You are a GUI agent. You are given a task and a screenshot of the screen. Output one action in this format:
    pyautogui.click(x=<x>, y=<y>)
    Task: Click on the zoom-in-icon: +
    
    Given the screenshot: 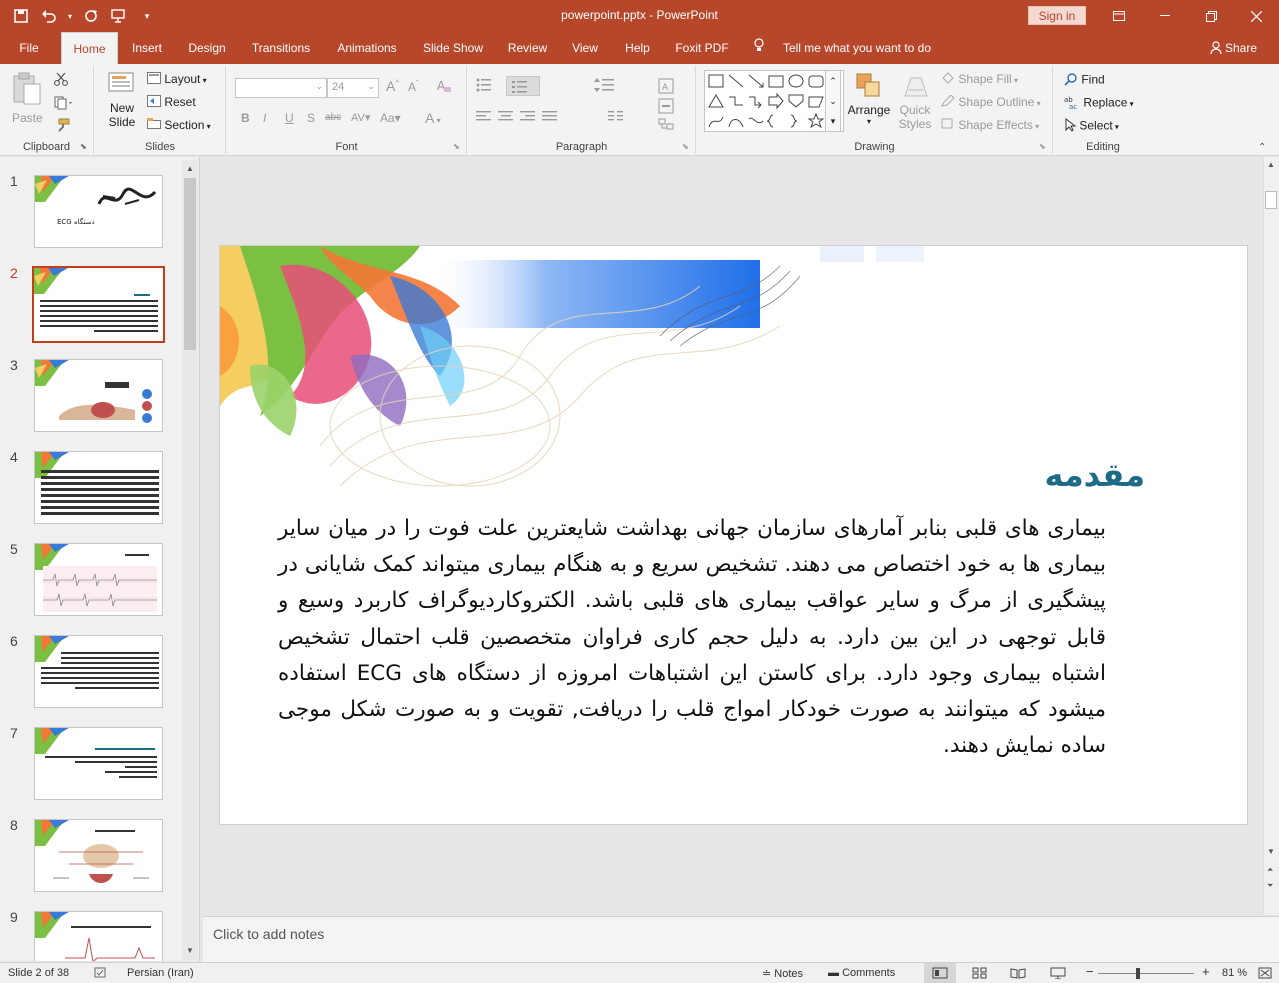 What is the action you would take?
    pyautogui.click(x=1206, y=971)
    